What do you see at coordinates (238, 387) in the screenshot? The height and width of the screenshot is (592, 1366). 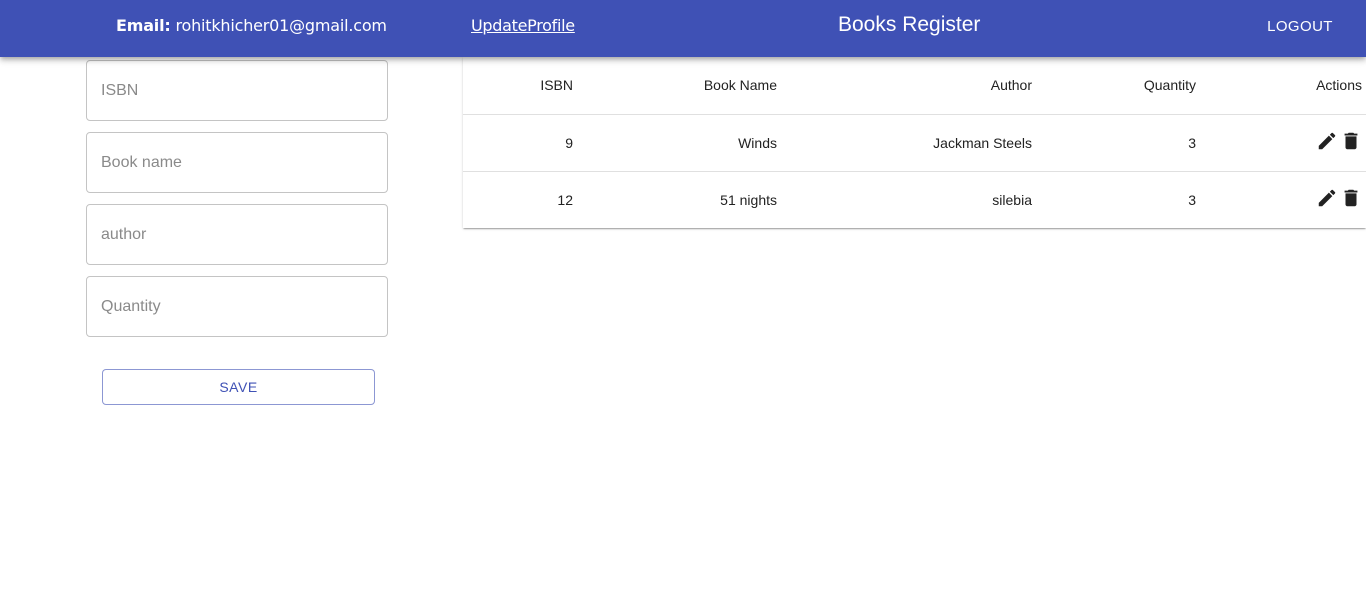 I see `save-button: SAVE` at bounding box center [238, 387].